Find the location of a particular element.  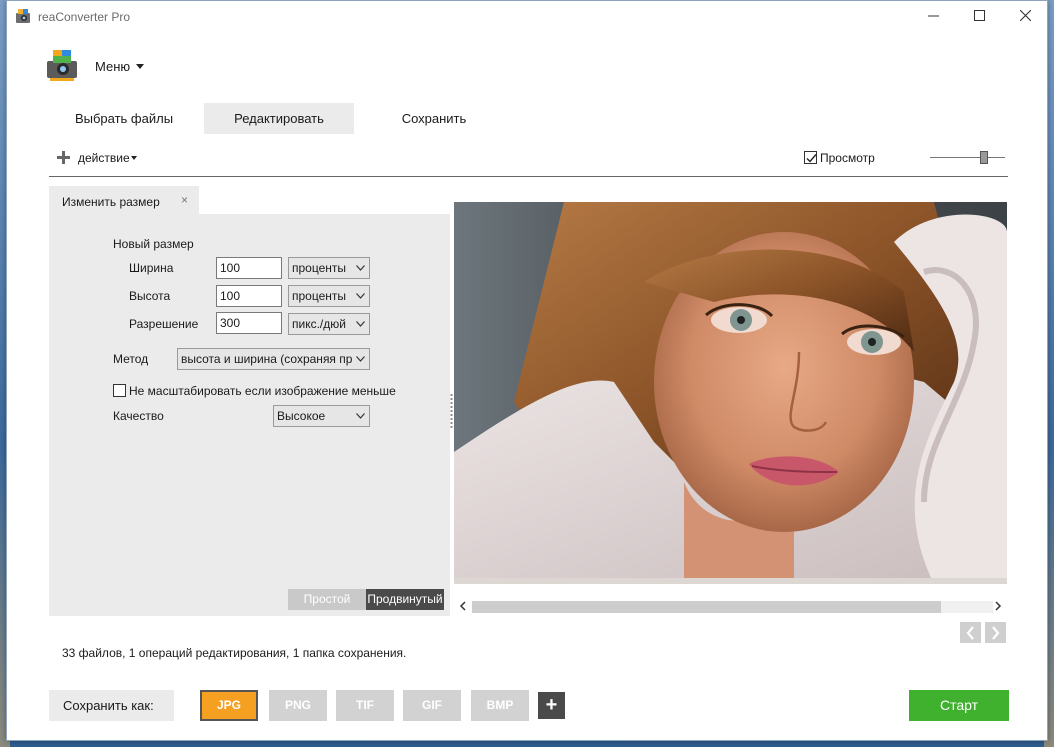

close-icon: × is located at coordinates (184, 200).